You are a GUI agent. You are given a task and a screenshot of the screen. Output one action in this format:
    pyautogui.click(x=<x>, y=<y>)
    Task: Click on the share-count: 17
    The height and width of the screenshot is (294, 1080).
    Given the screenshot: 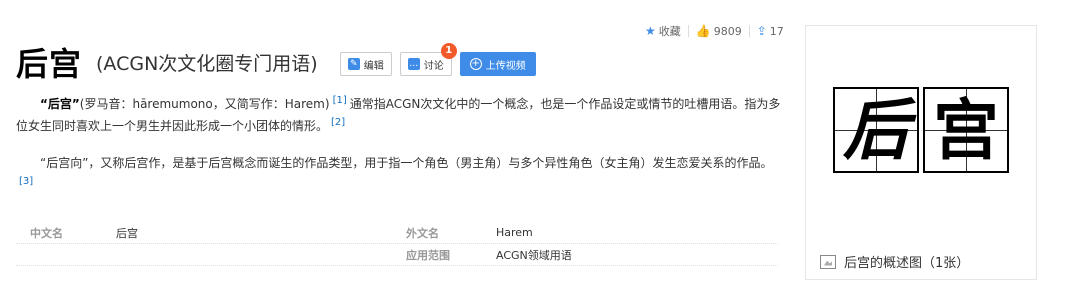 What is the action you would take?
    pyautogui.click(x=776, y=31)
    